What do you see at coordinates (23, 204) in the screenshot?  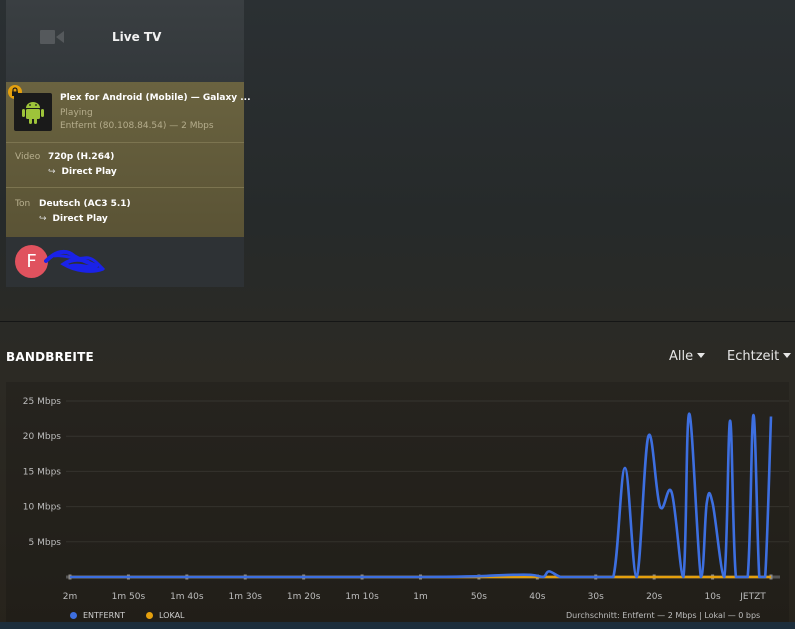 I see `audio-label: Ton` at bounding box center [23, 204].